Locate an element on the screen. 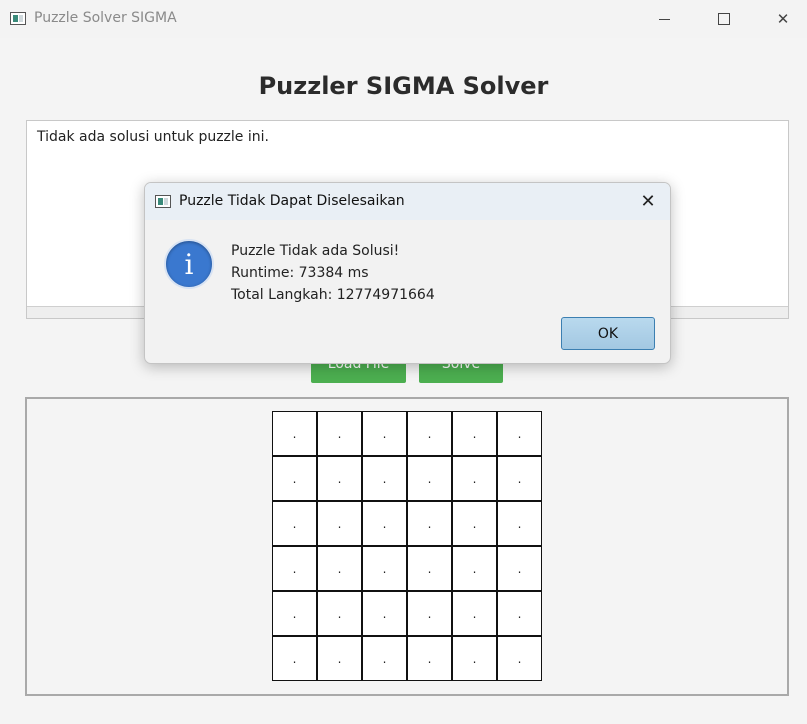 This screenshot has height=724, width=807. dialog-app-icon is located at coordinates (163, 201).